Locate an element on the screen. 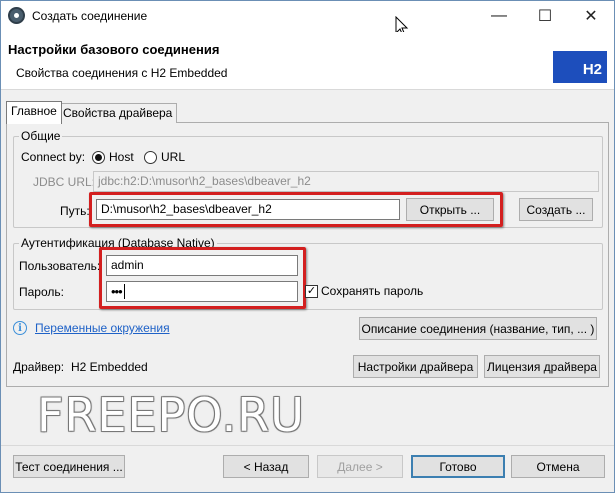 This screenshot has height=493, width=615. footer-separator is located at coordinates (307, 445).